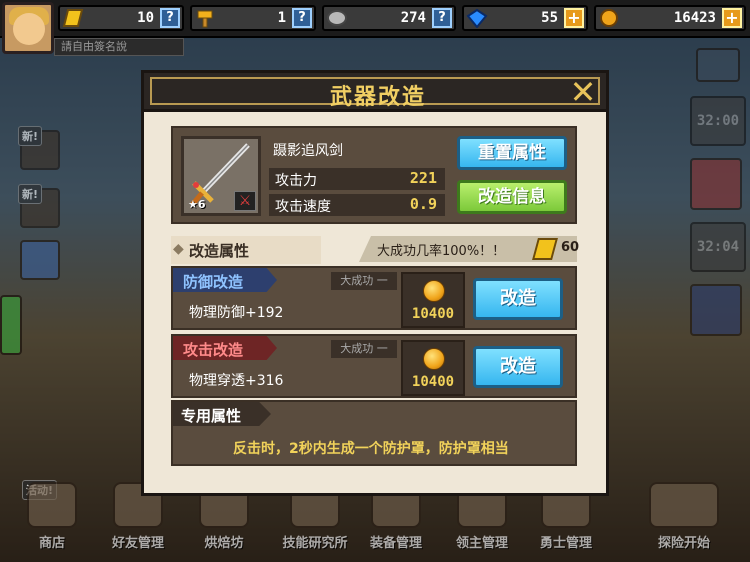  I want to click on attack-reform-tag: 攻击改造, so click(225, 348).